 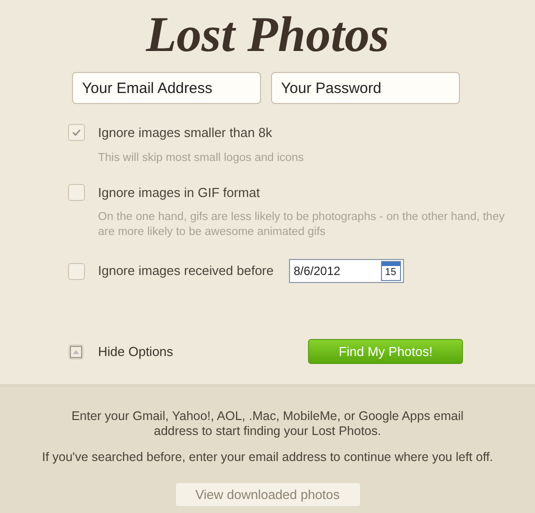 I want to click on info-text: Enter your Gmail, Yahoo!, AOL, .Mac, MobileMe, or Google Apps email address to start finding your Lost Photos., so click(x=267, y=424).